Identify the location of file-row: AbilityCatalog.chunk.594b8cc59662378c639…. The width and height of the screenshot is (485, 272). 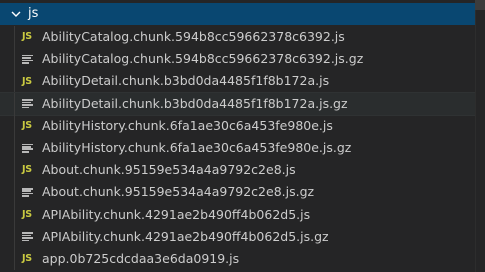
(237, 59).